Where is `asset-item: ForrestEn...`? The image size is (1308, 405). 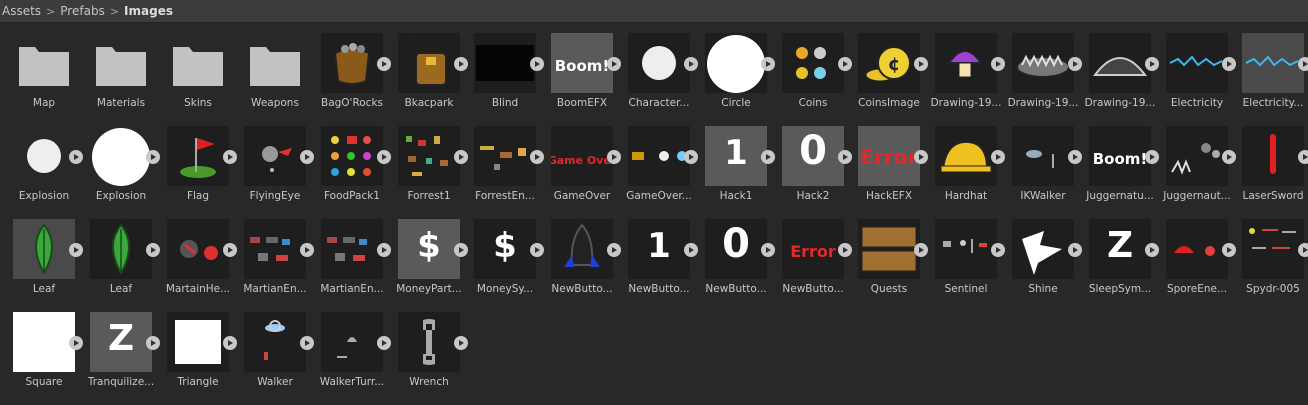 asset-item: ForrestEn... is located at coordinates (507, 161).